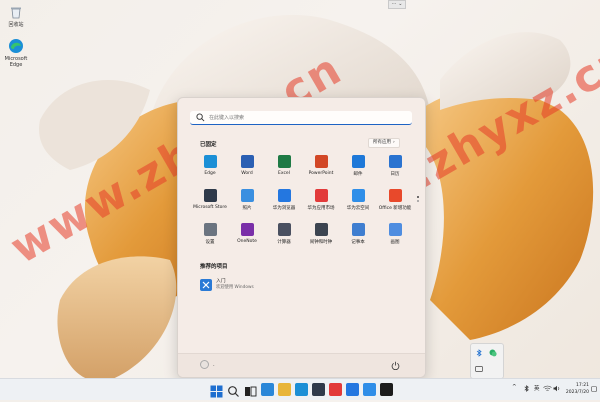 This screenshot has height=402, width=600. I want to click on task-view-icon, so click(250, 390).